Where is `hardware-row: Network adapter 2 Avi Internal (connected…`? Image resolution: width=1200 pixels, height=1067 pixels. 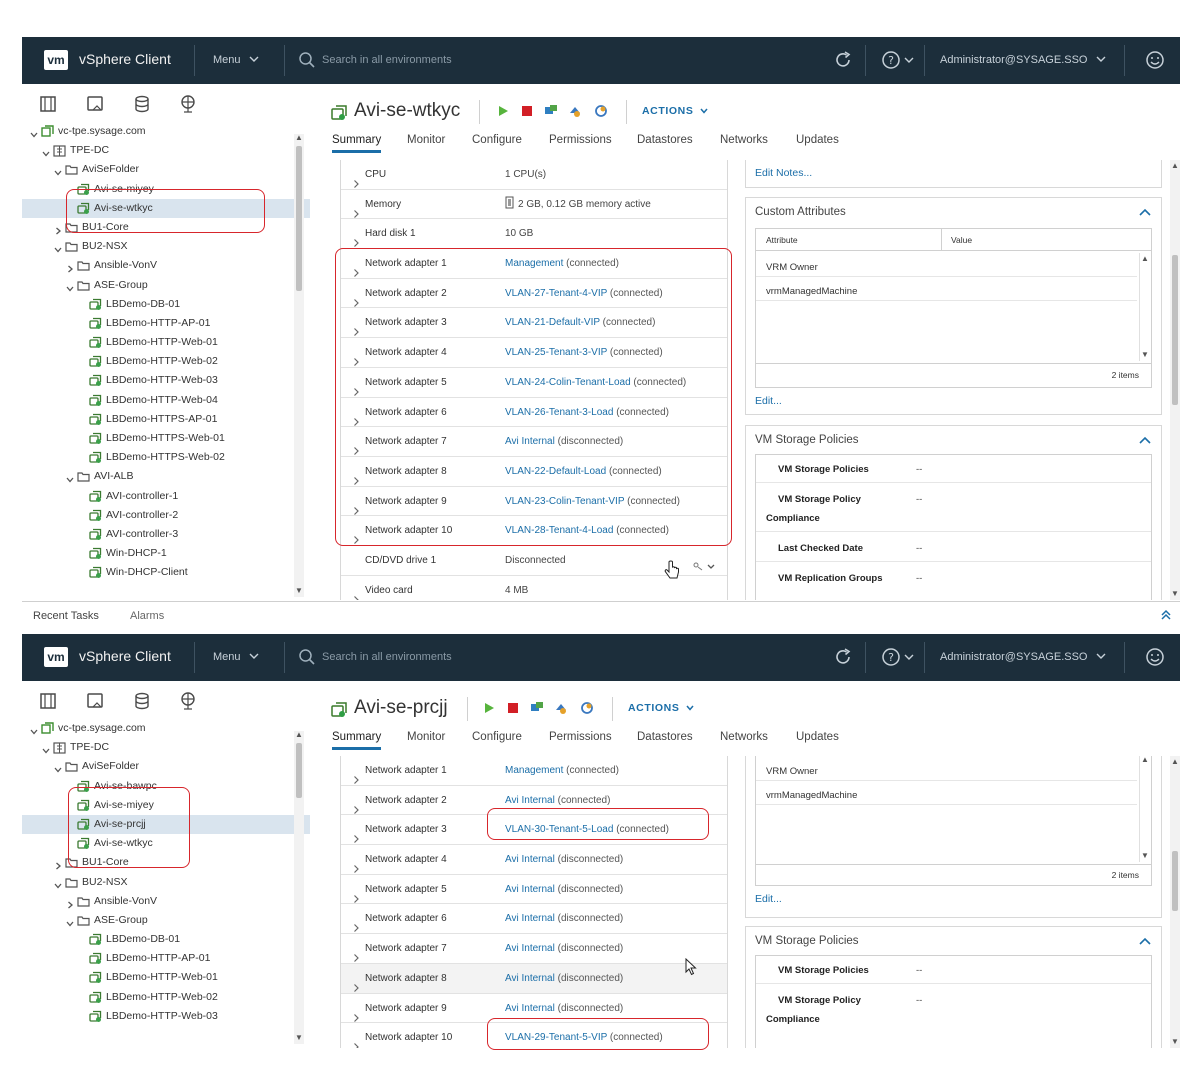 hardware-row: Network adapter 2 Avi Internal (connected… is located at coordinates (534, 801).